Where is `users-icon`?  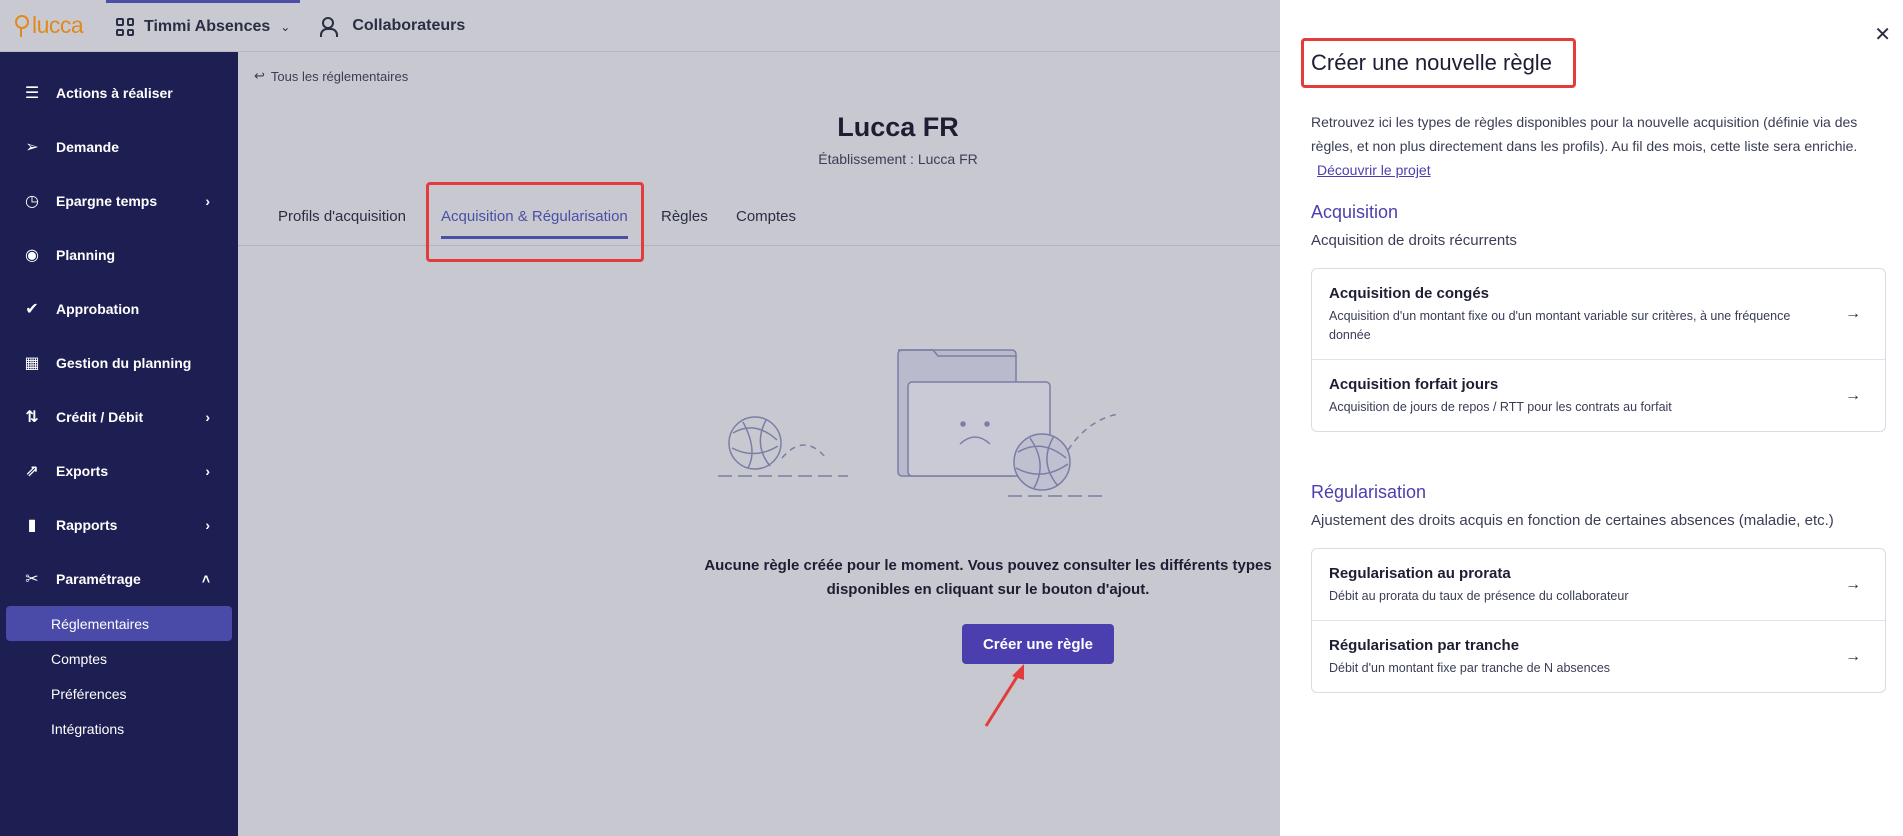
users-icon is located at coordinates (331, 26).